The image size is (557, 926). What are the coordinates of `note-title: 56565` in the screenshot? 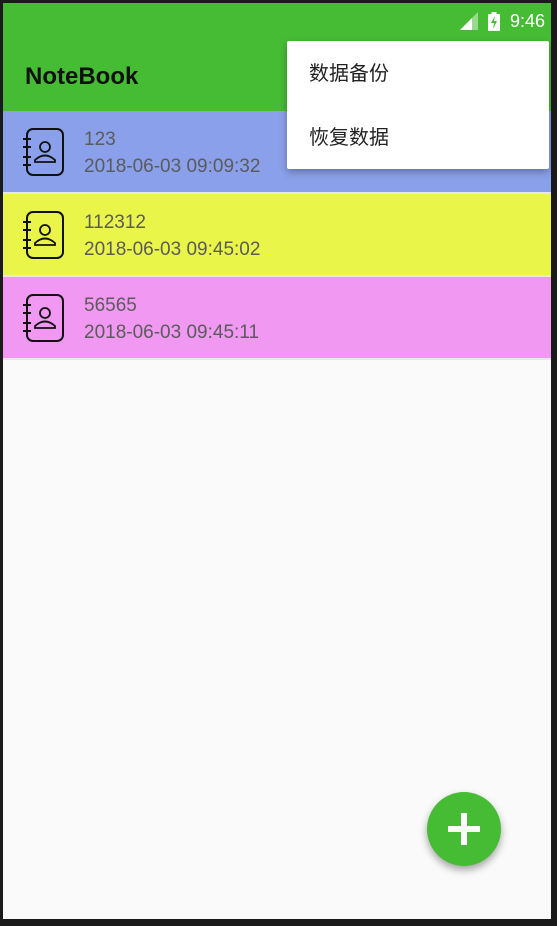 It's located at (110, 305).